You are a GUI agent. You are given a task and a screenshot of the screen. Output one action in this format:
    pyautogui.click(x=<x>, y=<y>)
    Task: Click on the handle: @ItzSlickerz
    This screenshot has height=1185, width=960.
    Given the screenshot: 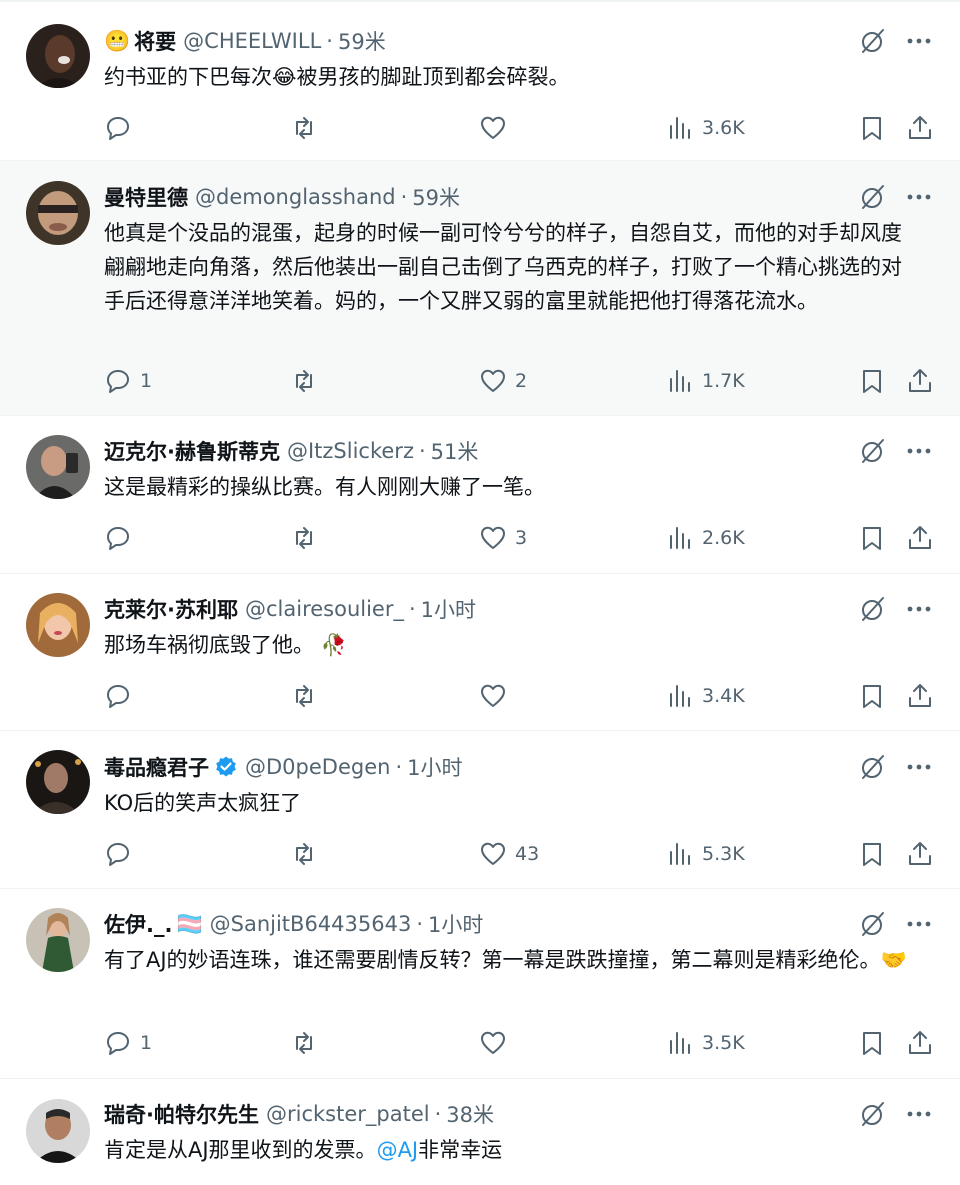 What is the action you would take?
    pyautogui.click(x=350, y=451)
    